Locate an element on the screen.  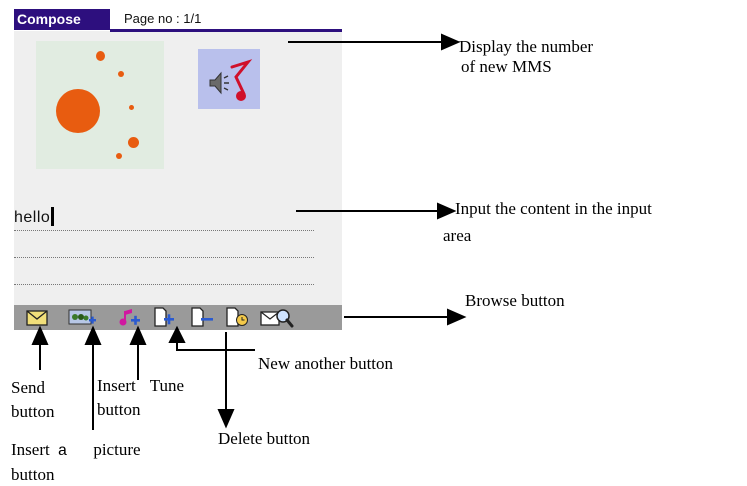
label-line: of new MMS is located at coordinates (506, 66).